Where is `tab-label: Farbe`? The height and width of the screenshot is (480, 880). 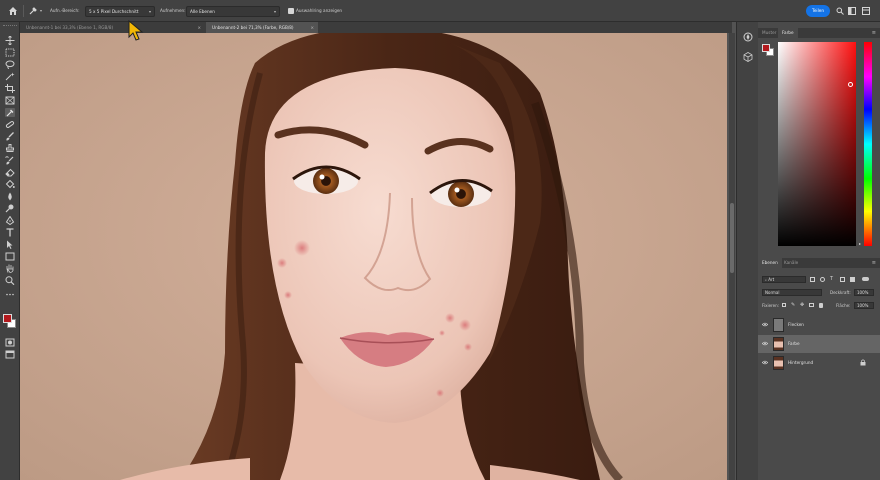
tab-label: Farbe is located at coordinates (788, 32).